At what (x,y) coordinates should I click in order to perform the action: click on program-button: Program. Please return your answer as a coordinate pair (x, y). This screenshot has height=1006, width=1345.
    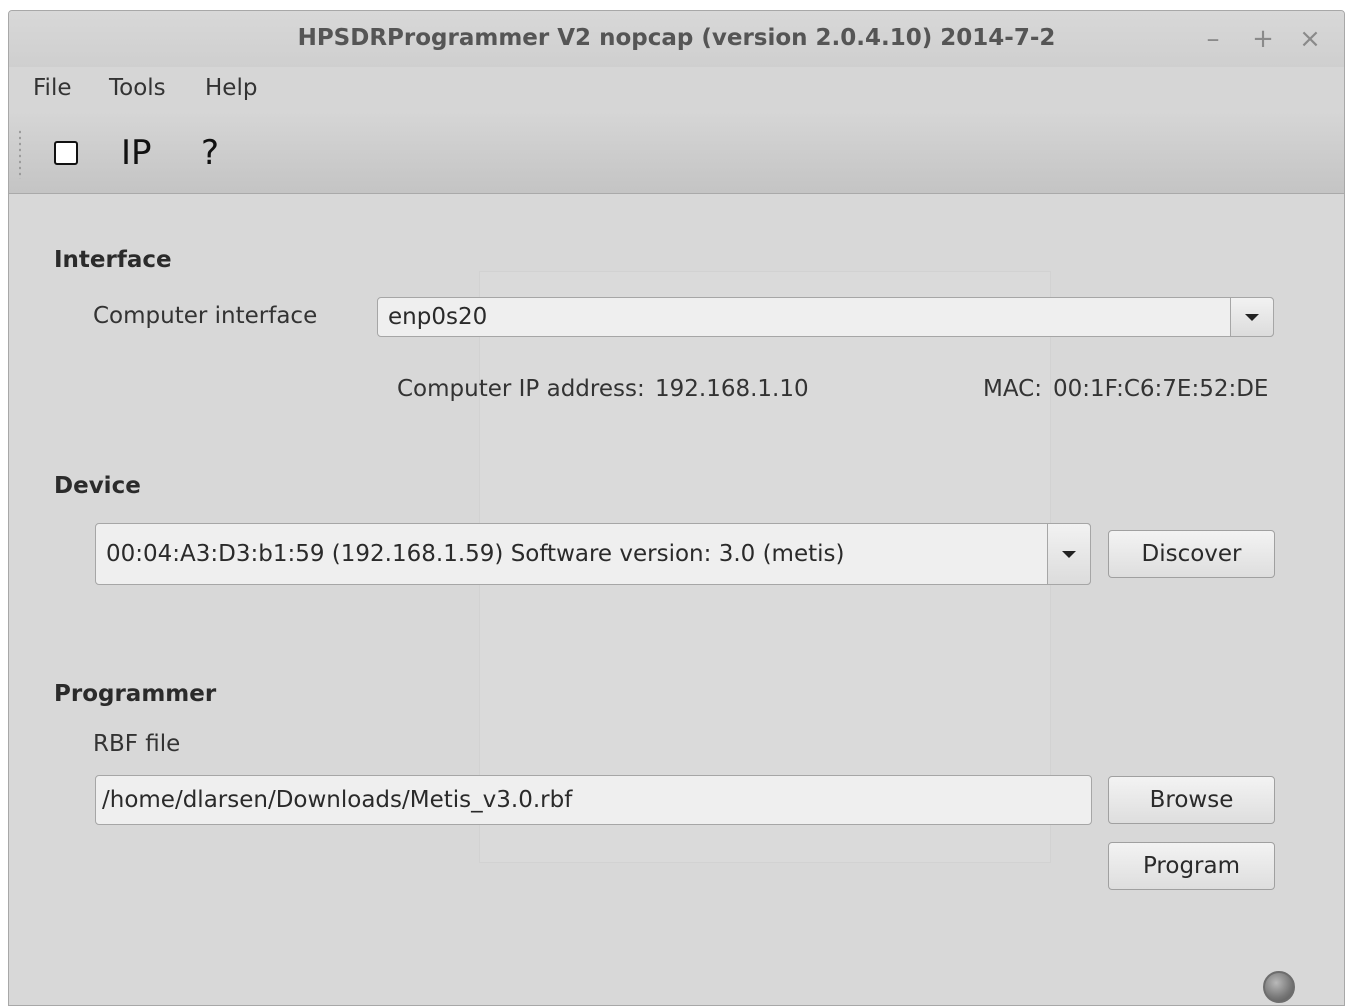
    Looking at the image, I should click on (1191, 866).